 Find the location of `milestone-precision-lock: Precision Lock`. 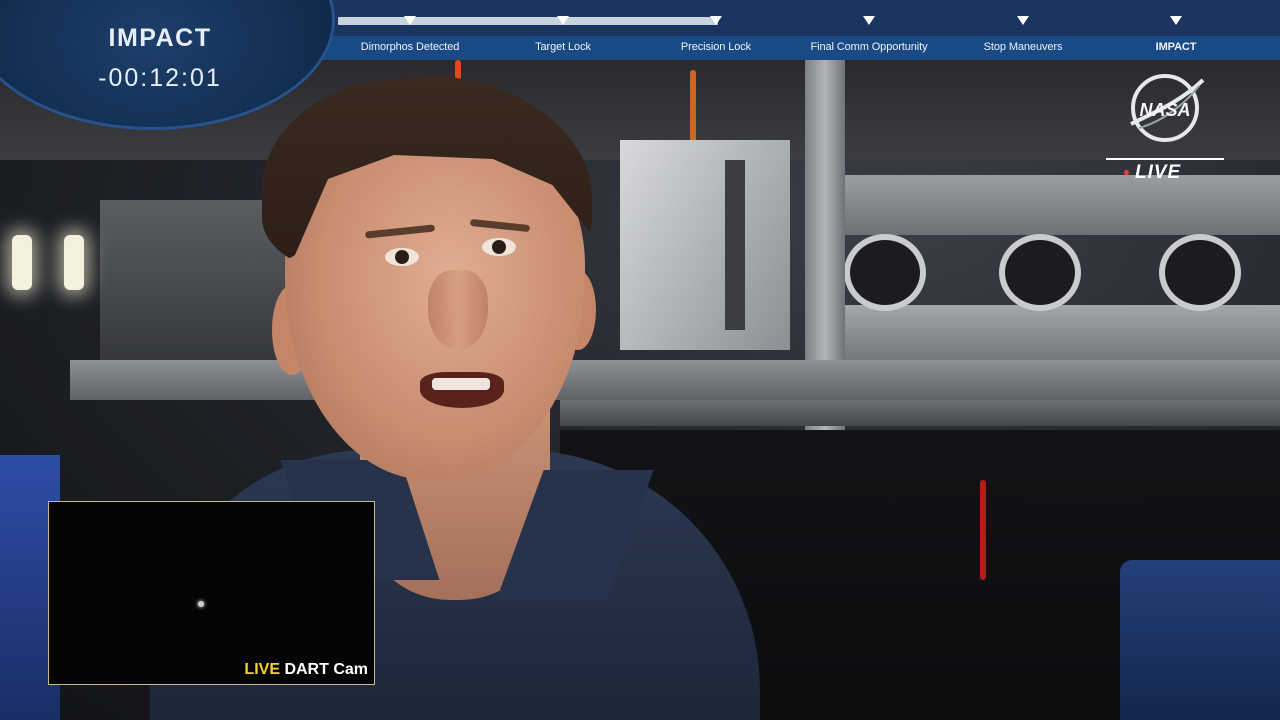

milestone-precision-lock: Precision Lock is located at coordinates (716, 47).